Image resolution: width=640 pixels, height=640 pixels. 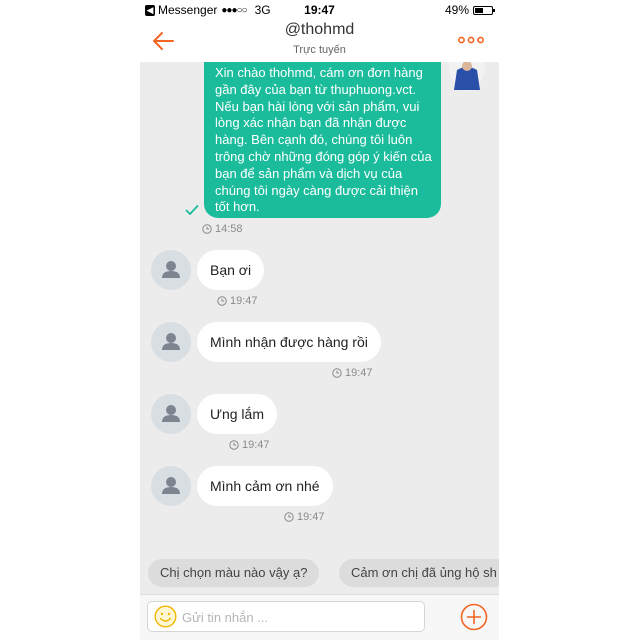 What do you see at coordinates (265, 486) in the screenshot?
I see `incoming-message-bubble: Mình cảm ơn nhé` at bounding box center [265, 486].